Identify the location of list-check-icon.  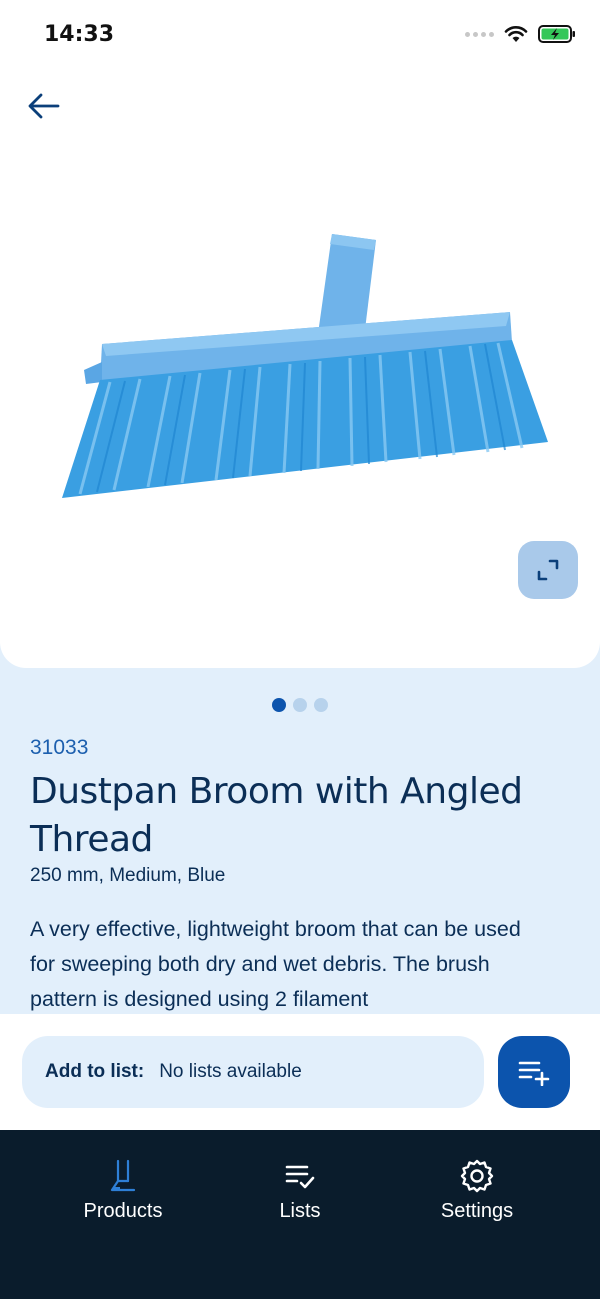
(300, 1176).